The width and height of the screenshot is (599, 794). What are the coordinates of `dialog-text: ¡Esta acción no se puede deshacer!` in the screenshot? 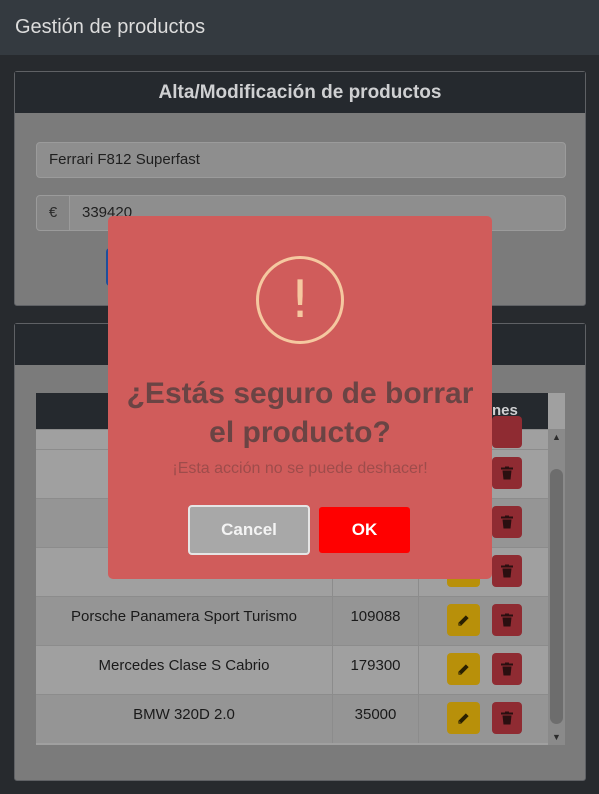 It's located at (300, 468).